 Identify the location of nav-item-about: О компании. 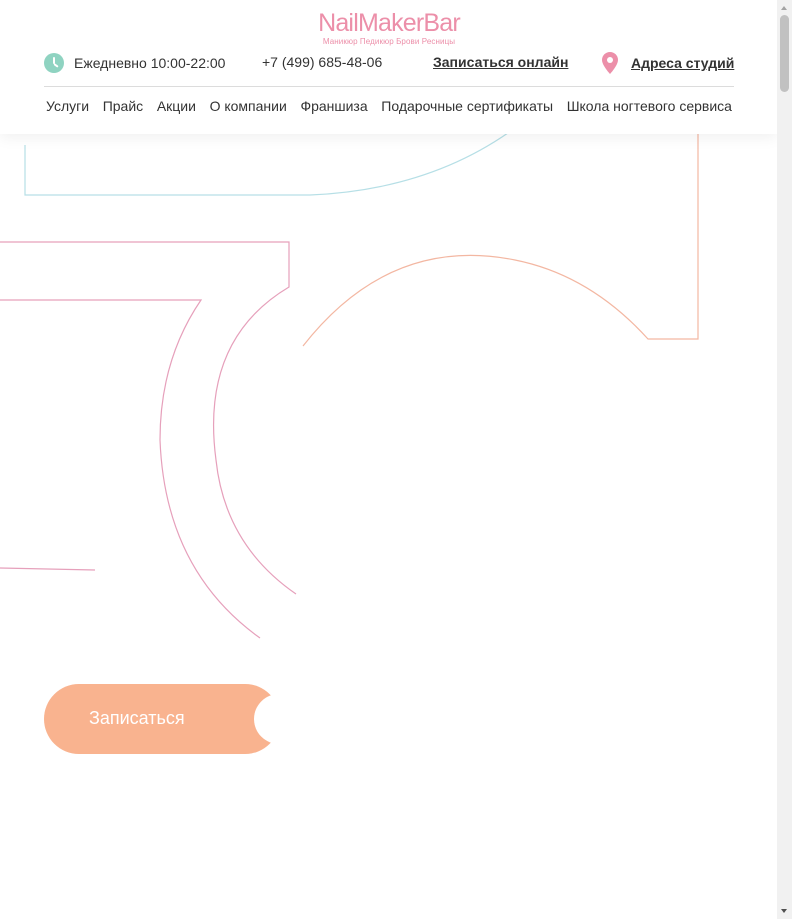
(248, 106).